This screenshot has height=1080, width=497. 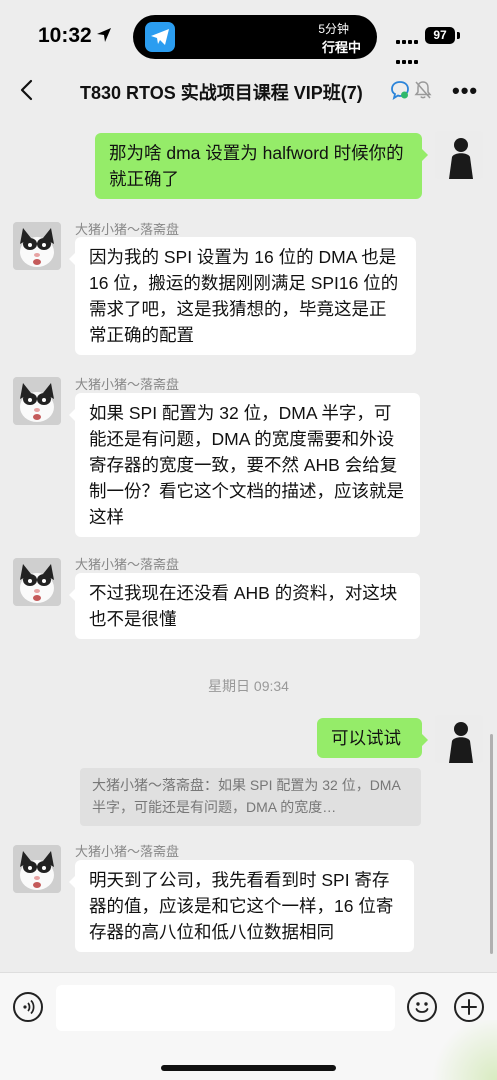 I want to click on emoji-icon, so click(x=422, y=1007).